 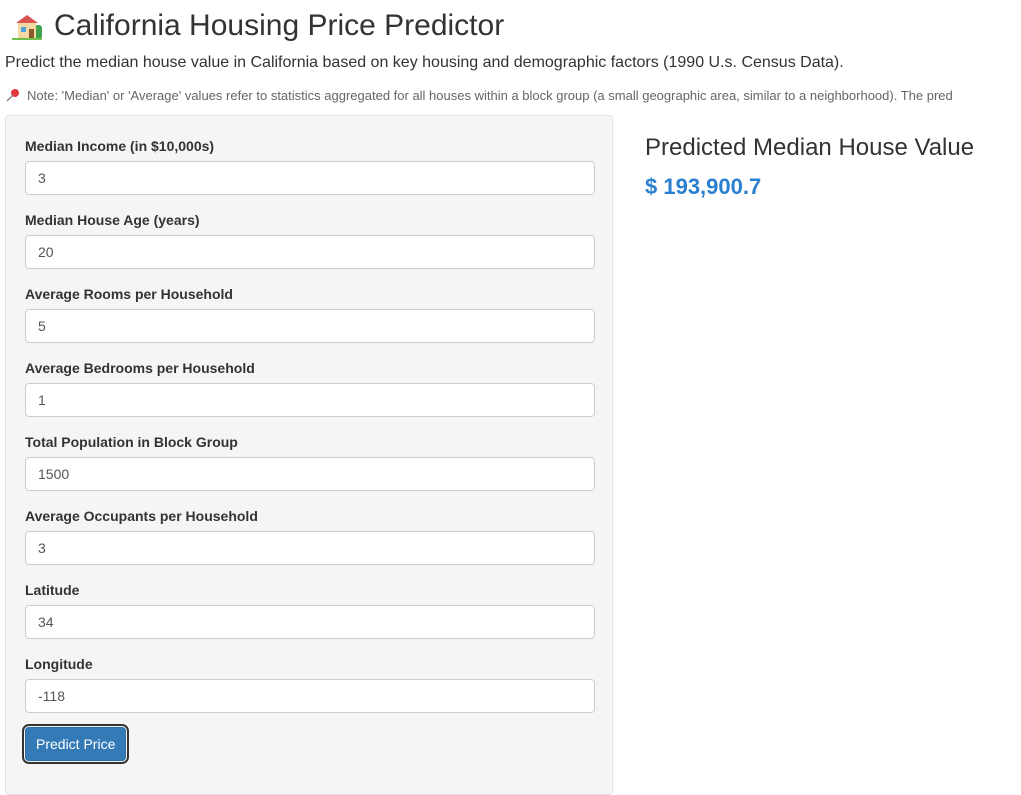 I want to click on house-icon, so click(x=27, y=27).